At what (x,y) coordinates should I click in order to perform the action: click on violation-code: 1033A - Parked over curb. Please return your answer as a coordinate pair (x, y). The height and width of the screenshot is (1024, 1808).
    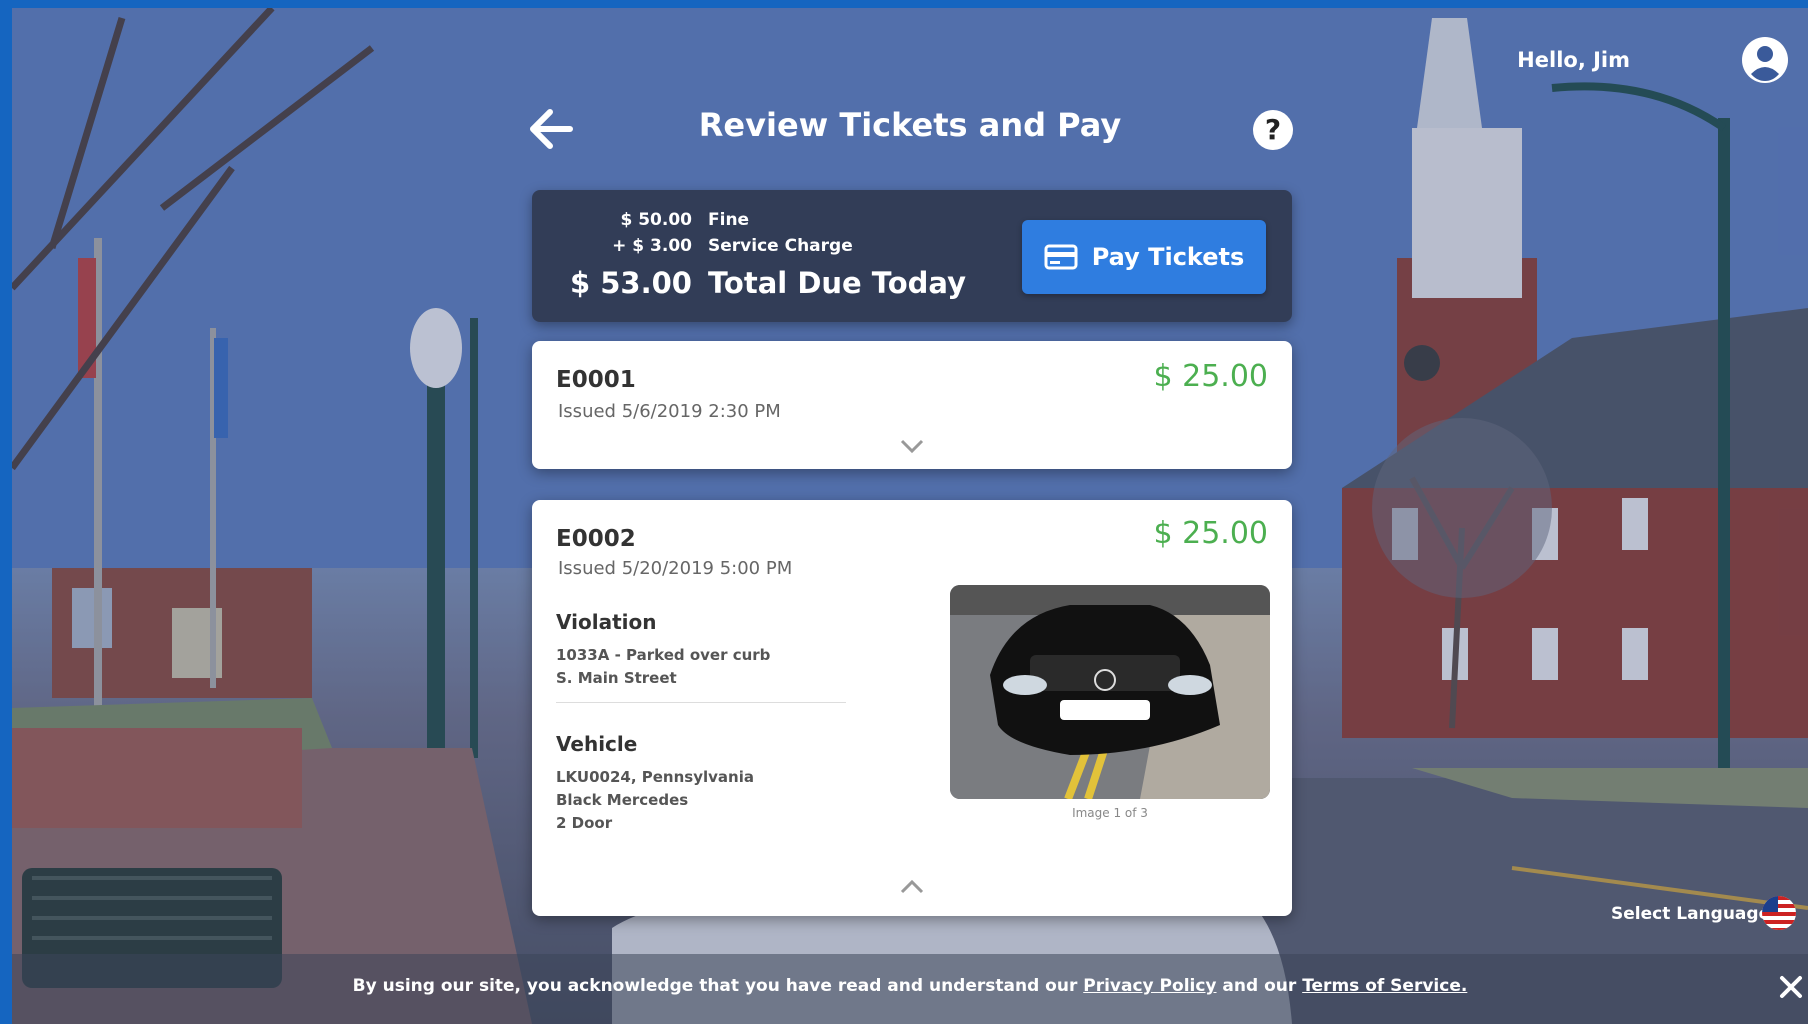
    Looking at the image, I should click on (663, 655).